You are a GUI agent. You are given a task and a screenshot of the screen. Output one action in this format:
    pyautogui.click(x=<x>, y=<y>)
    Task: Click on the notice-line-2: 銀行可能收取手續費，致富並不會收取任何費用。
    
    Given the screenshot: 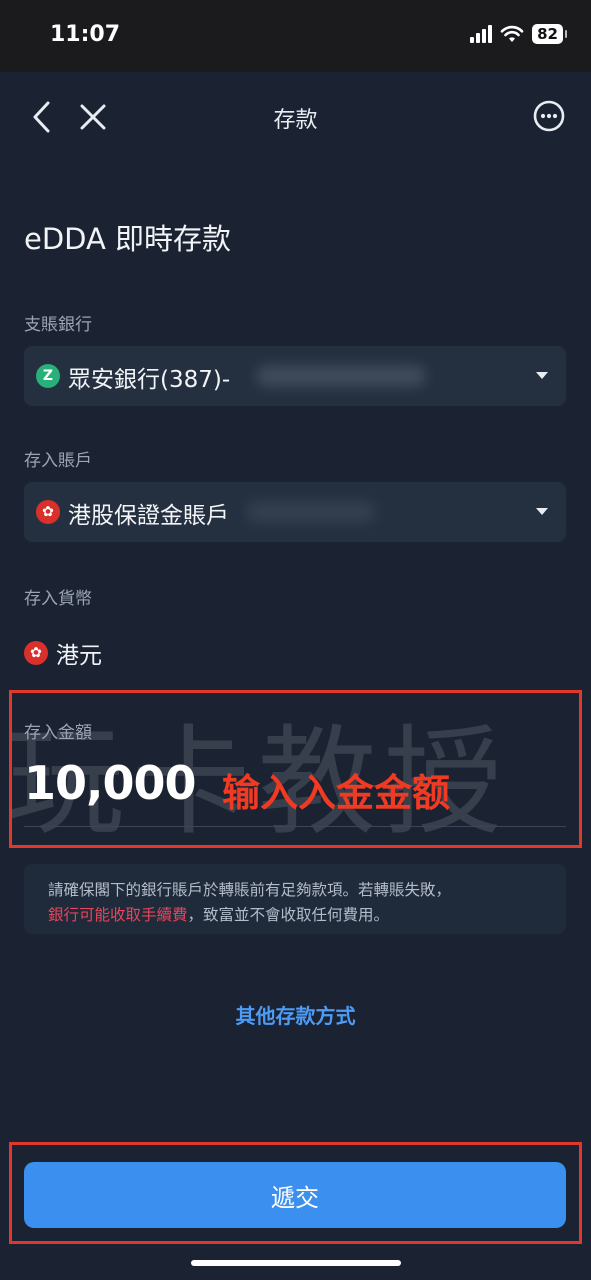 What is the action you would take?
    pyautogui.click(x=218, y=914)
    